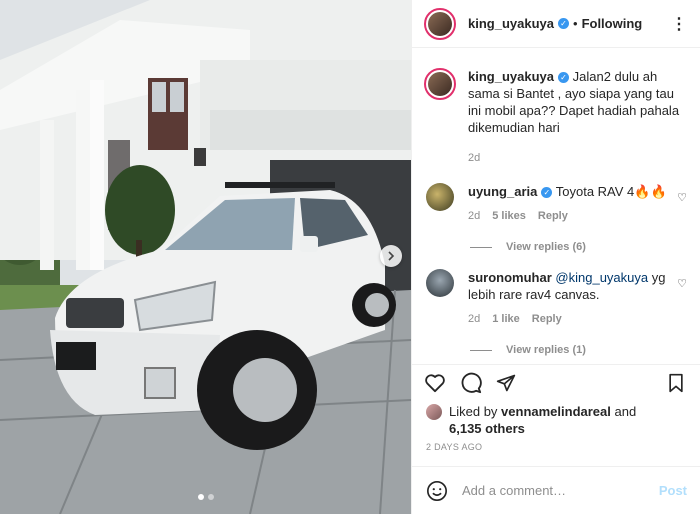  Describe the element at coordinates (506, 383) in the screenshot. I see `share-send-icon` at that location.